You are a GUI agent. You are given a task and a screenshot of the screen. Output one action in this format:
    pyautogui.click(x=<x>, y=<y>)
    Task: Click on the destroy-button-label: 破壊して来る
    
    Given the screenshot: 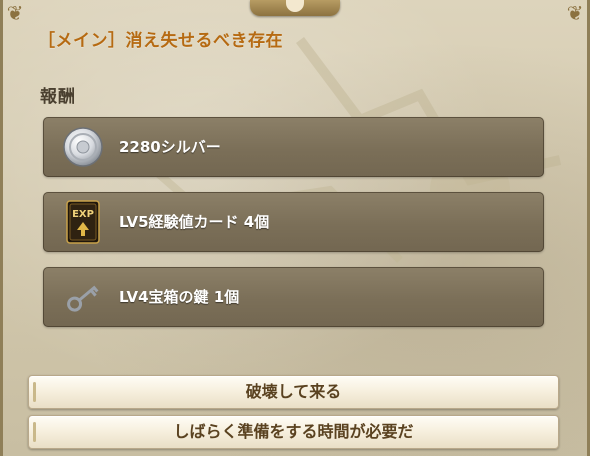 What is the action you would take?
    pyautogui.click(x=293, y=391)
    